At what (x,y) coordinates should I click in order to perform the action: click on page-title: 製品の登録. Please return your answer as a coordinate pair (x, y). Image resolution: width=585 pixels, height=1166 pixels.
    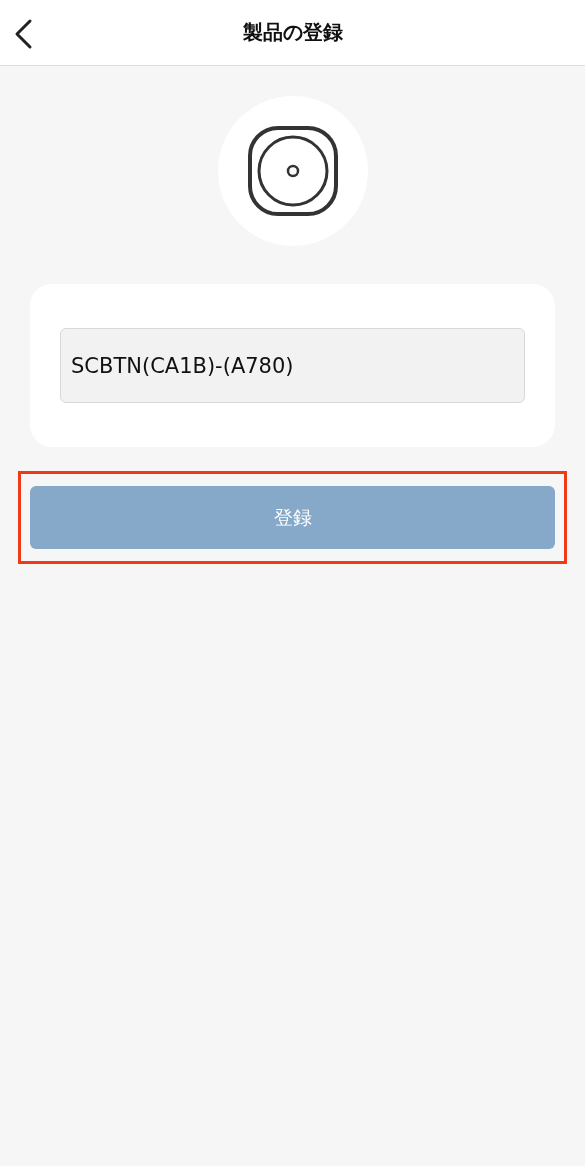
    Looking at the image, I should click on (292, 32).